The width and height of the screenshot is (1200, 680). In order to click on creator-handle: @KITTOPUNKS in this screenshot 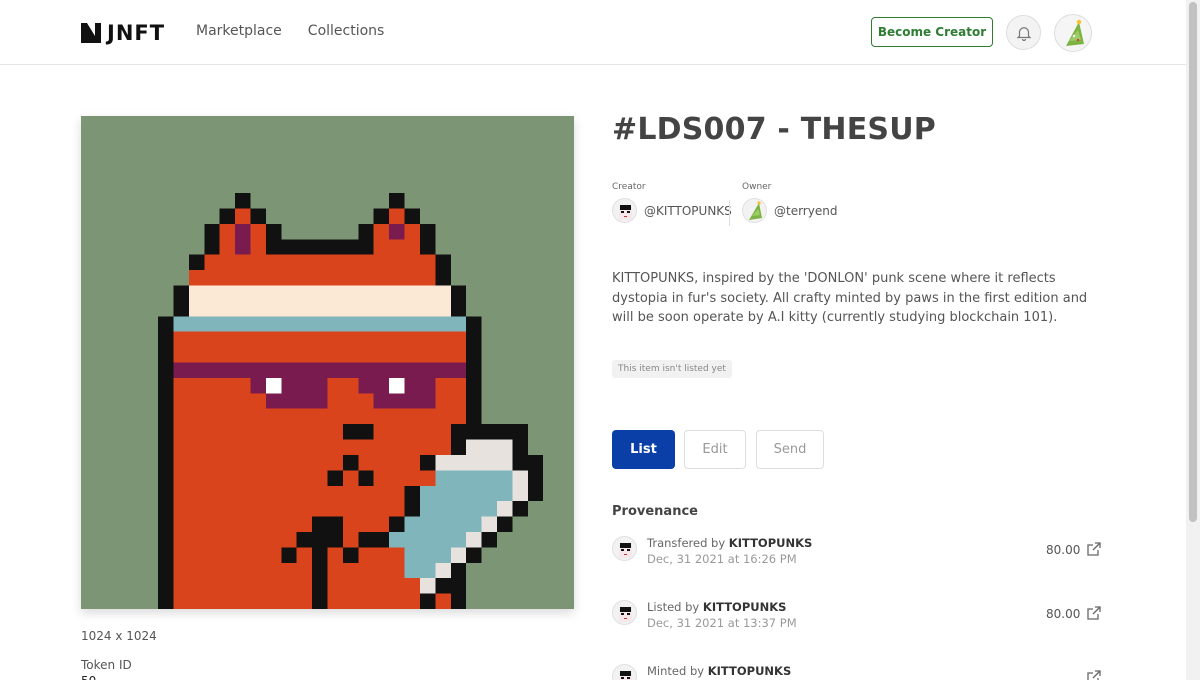, I will do `click(688, 211)`.